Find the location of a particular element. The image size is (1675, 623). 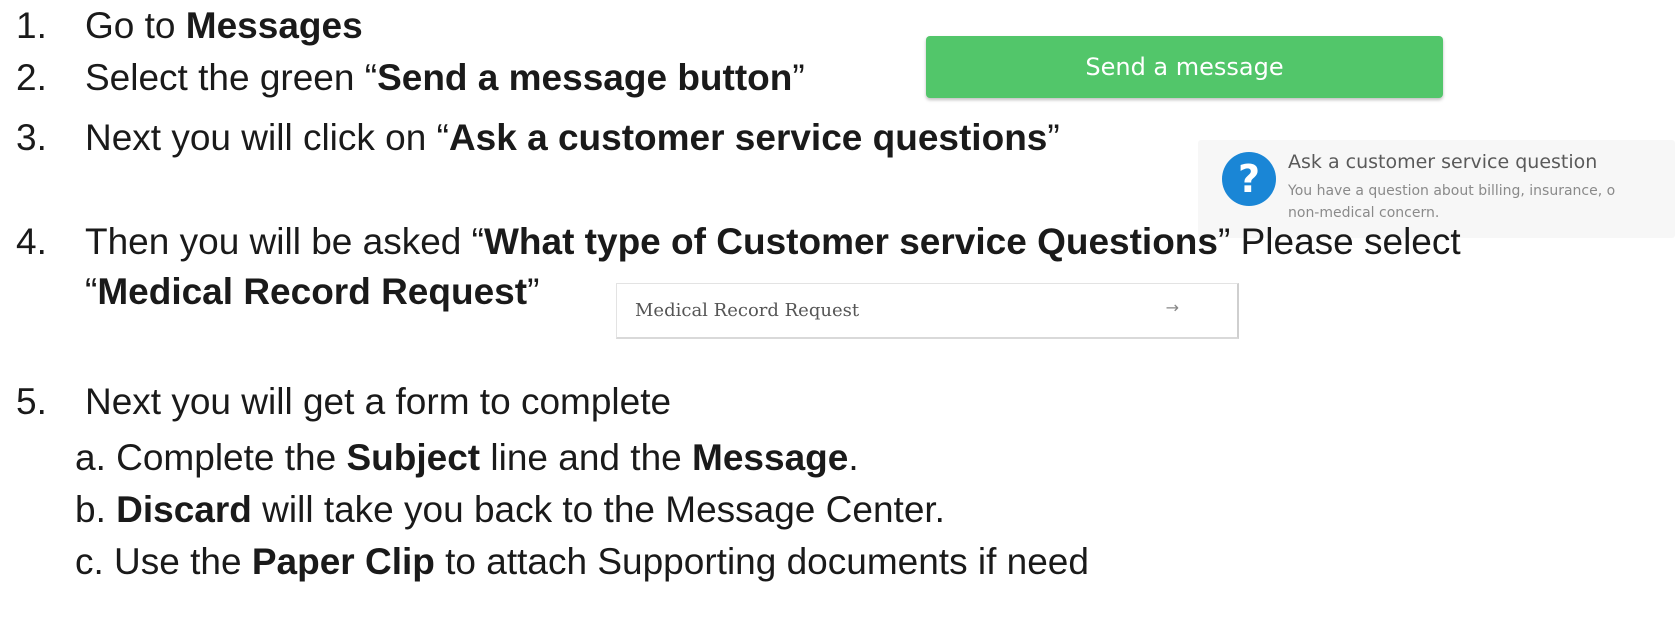

step-5b-bold: Discard is located at coordinates (184, 509).